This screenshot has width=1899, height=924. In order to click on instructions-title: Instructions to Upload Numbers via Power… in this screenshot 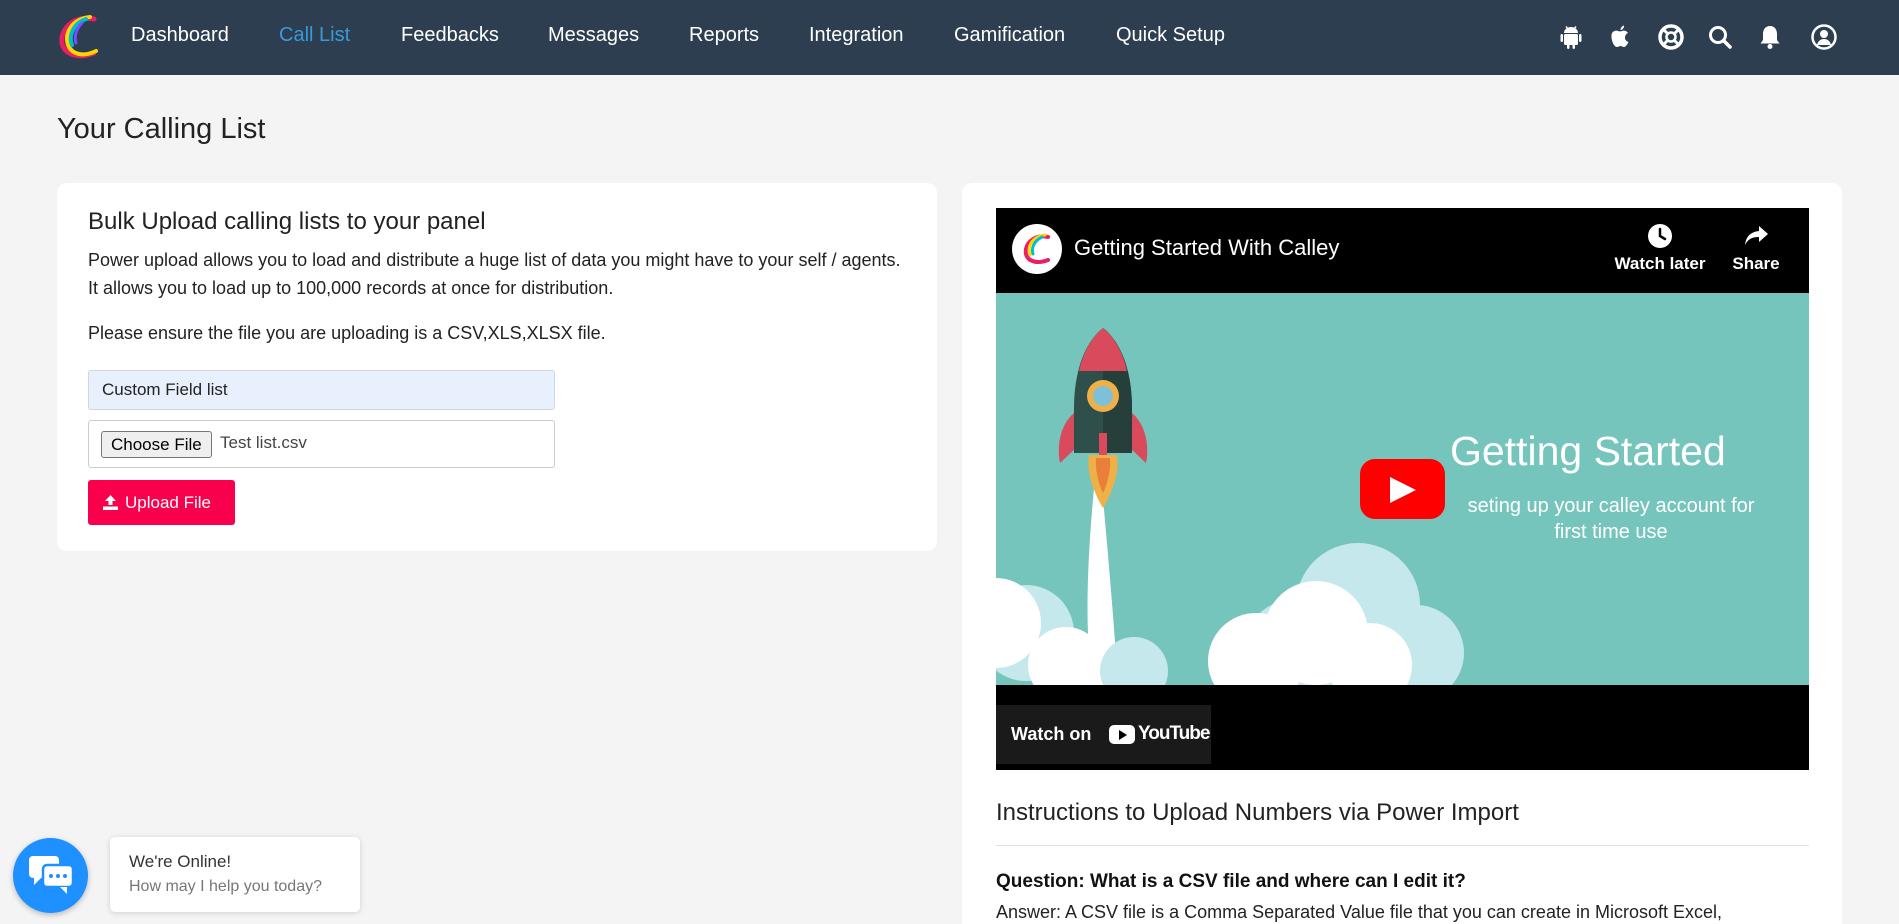, I will do `click(1257, 812)`.